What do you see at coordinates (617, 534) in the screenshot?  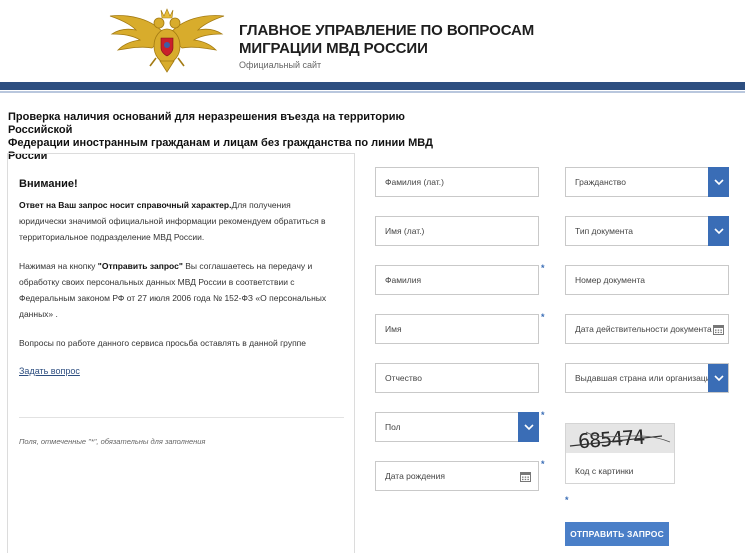 I see `submit-request-button: ОТПРАВИТЬ ЗАПРОС` at bounding box center [617, 534].